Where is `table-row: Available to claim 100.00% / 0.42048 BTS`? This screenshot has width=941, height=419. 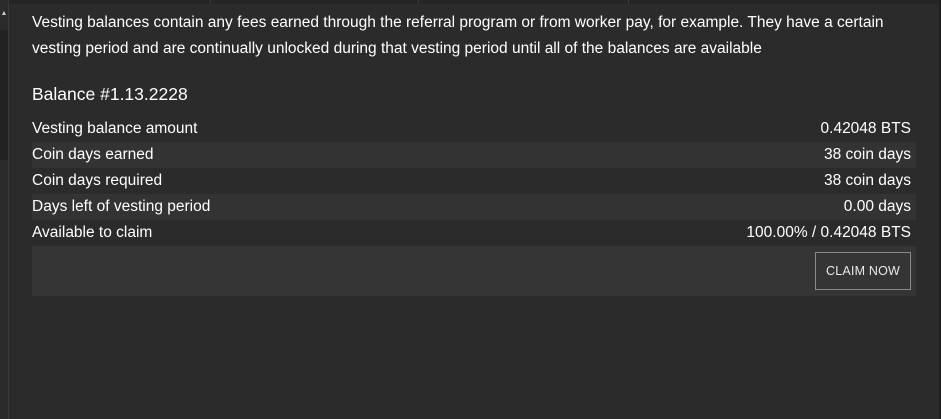 table-row: Available to claim 100.00% / 0.42048 BTS is located at coordinates (474, 233).